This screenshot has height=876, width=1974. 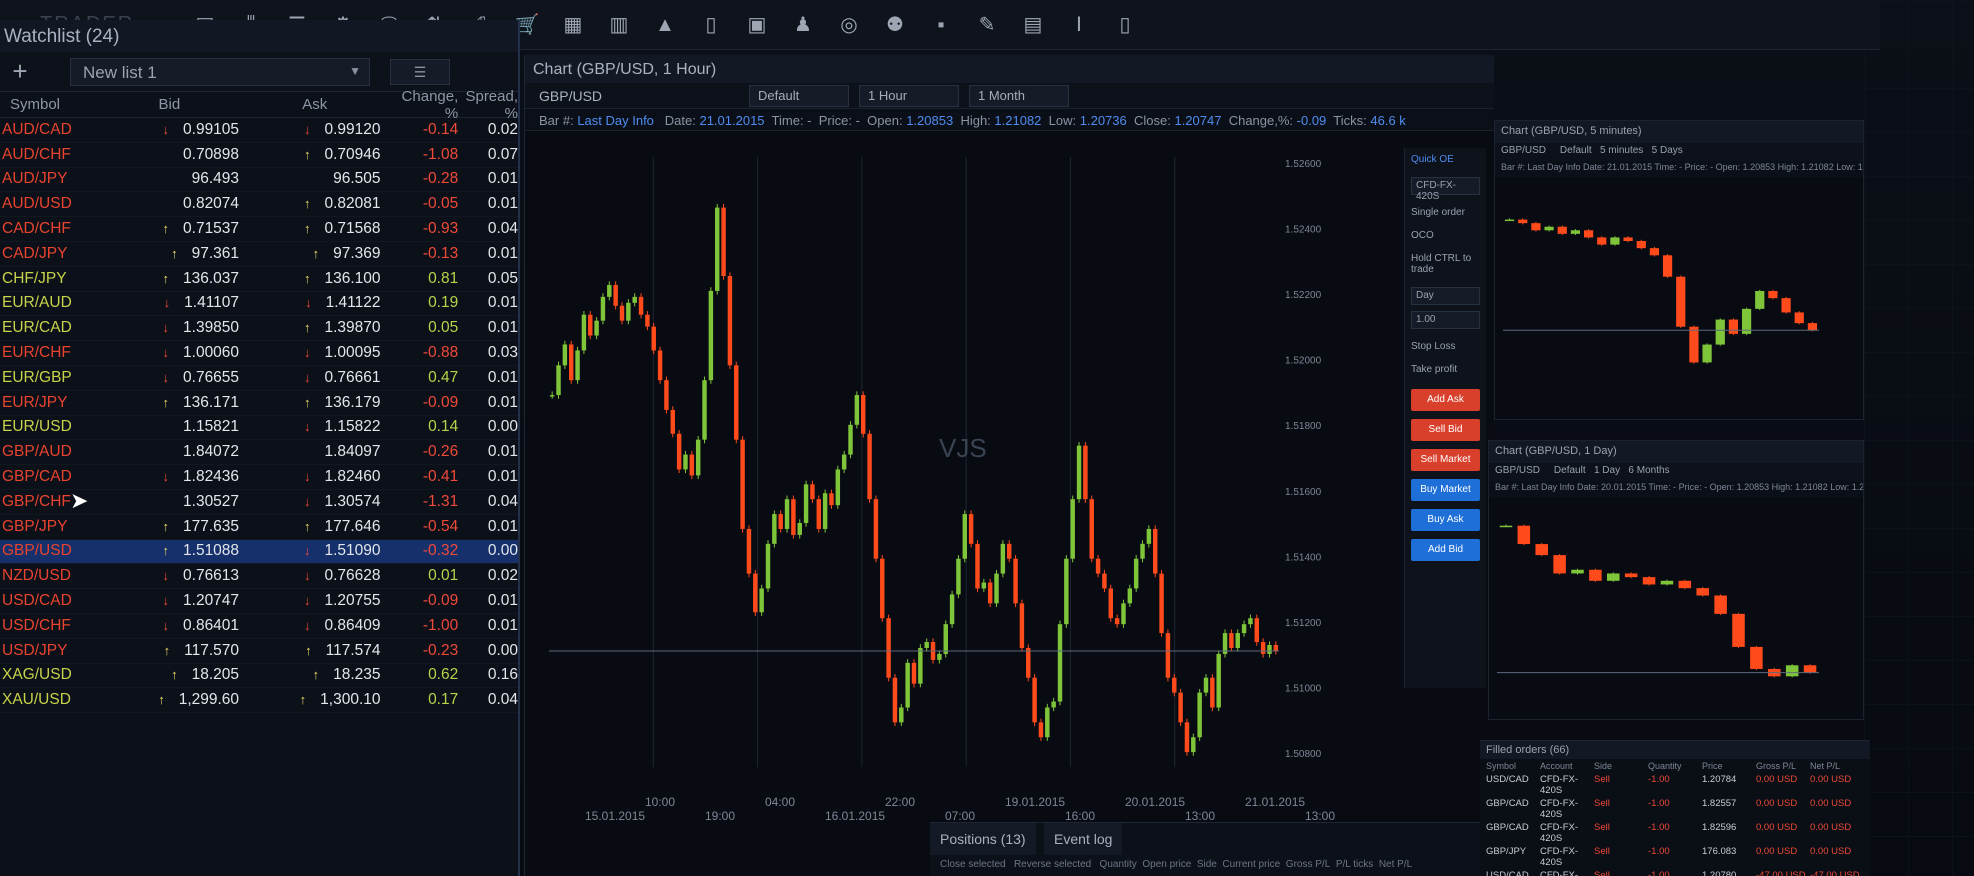 What do you see at coordinates (1445, 296) in the screenshot?
I see `tif-select: Day` at bounding box center [1445, 296].